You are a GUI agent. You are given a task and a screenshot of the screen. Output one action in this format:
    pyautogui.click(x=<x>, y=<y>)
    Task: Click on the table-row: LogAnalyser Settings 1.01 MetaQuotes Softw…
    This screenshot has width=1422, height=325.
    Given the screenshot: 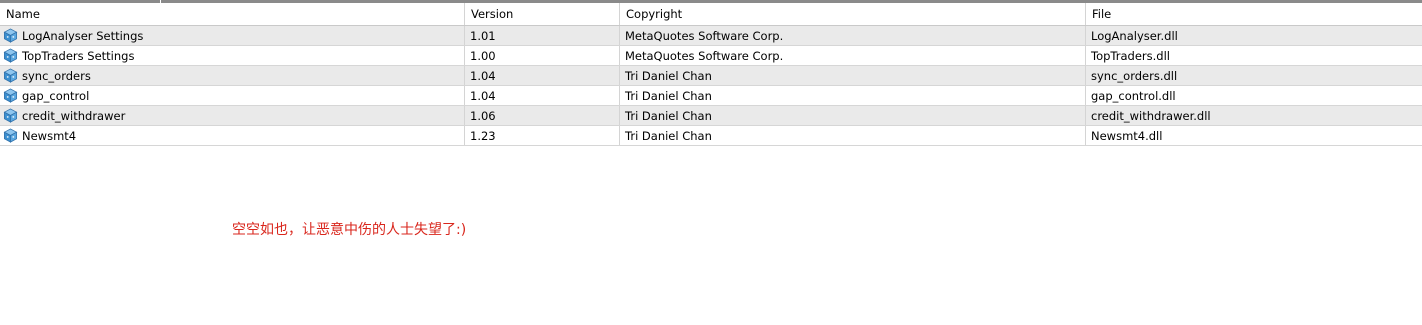 What is the action you would take?
    pyautogui.click(x=711, y=36)
    